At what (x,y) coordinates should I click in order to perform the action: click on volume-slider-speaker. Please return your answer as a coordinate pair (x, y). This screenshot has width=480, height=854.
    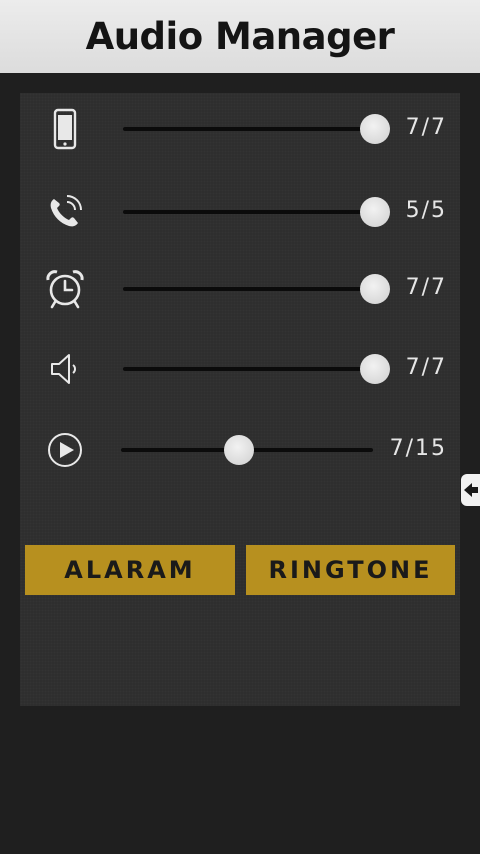
    Looking at the image, I should click on (256, 369).